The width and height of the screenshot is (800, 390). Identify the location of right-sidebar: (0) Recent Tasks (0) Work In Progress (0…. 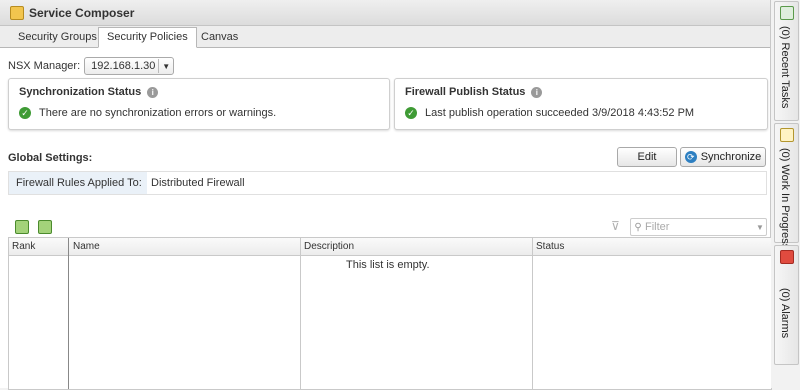
(785, 194).